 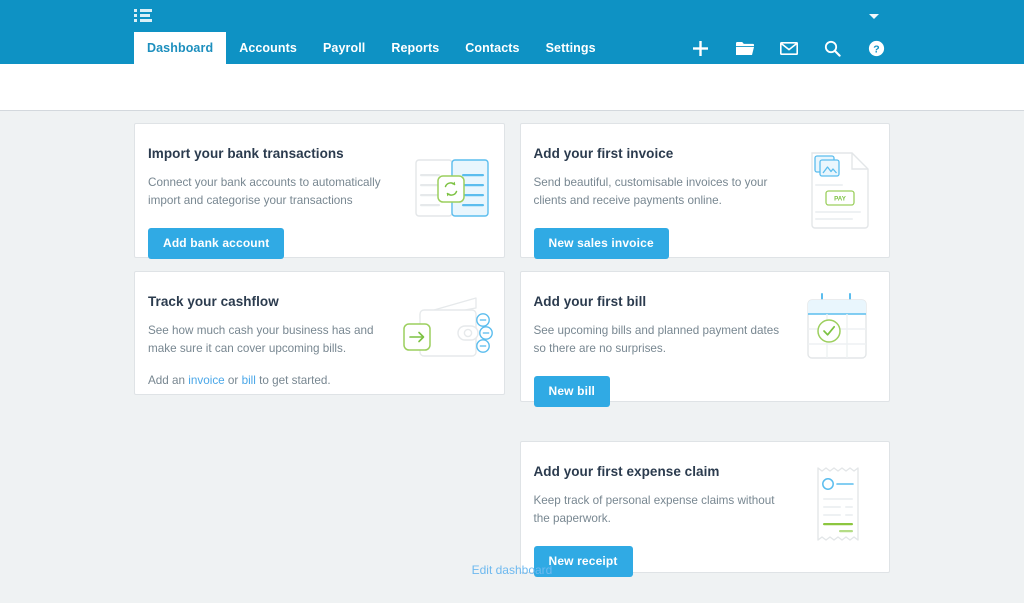 I want to click on card-note: Add an invoice or bill to get started., so click(x=314, y=380).